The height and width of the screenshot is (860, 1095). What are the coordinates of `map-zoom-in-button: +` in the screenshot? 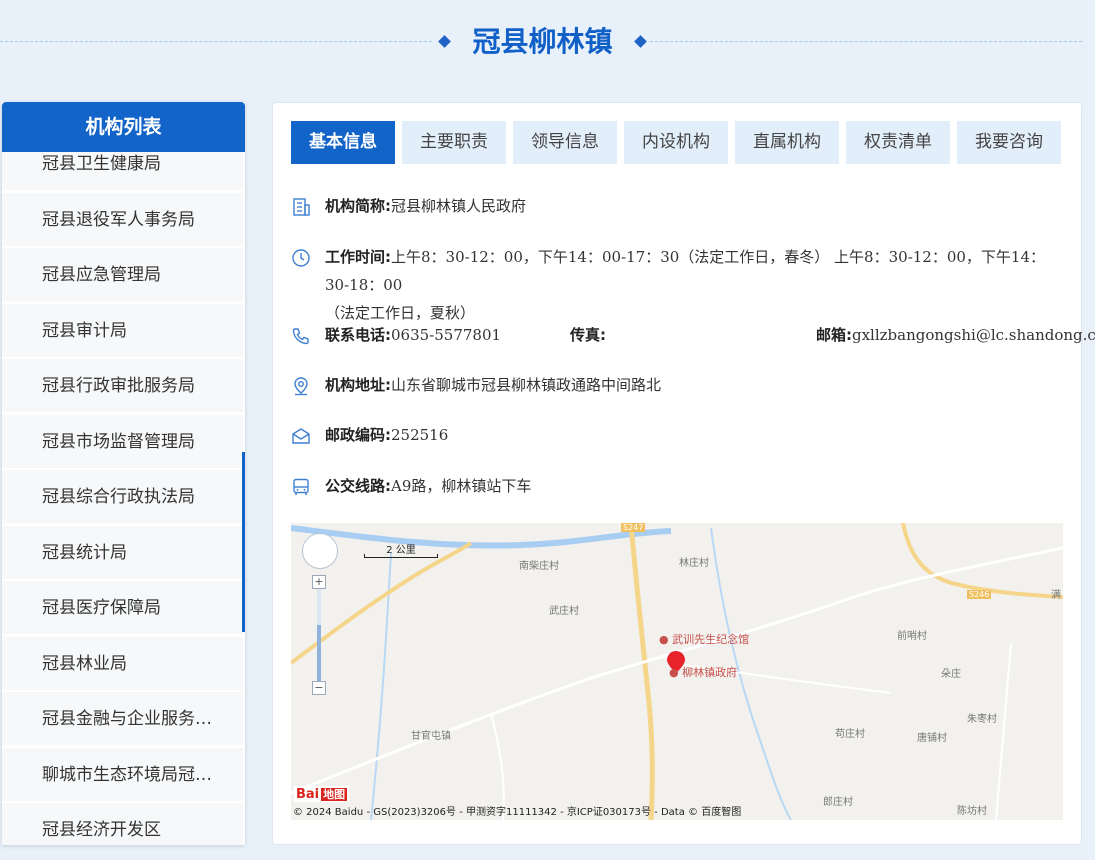 It's located at (319, 582).